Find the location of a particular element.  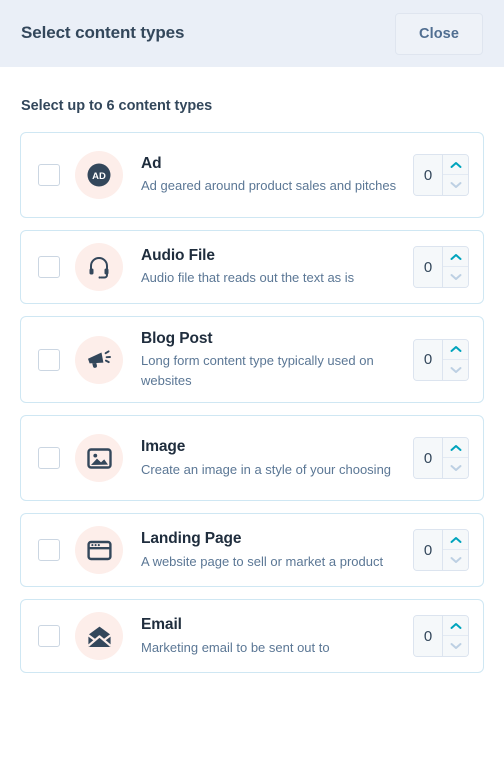

count-stepper-ad: 0 is located at coordinates (441, 175).